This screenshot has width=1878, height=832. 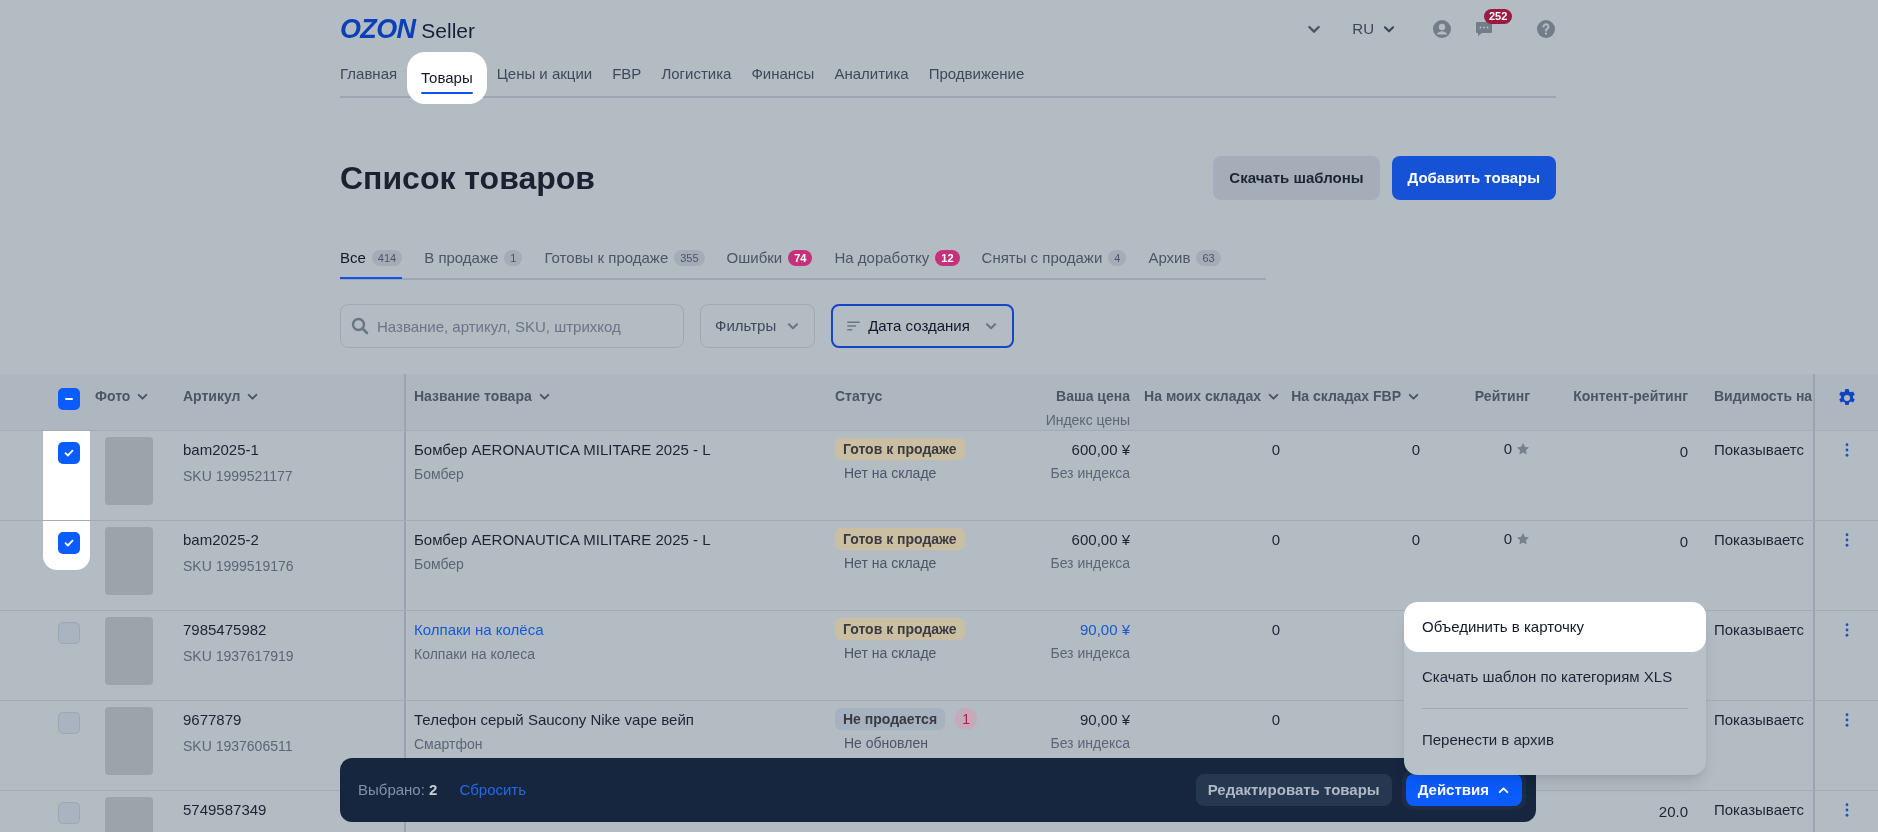 What do you see at coordinates (618, 630) in the screenshot?
I see `product-name-link: Колпаки на колёса` at bounding box center [618, 630].